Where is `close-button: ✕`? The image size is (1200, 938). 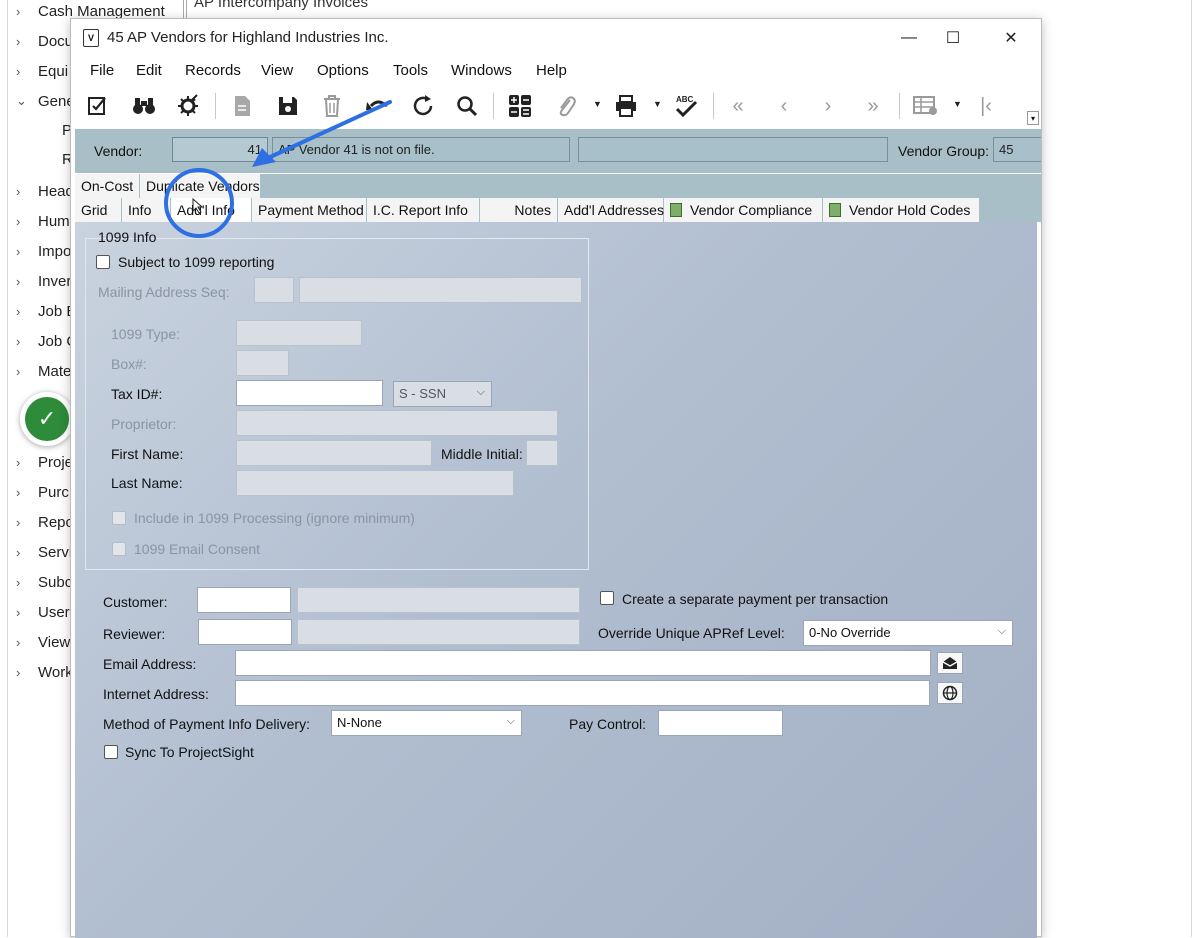 close-button: ✕ is located at coordinates (1011, 38).